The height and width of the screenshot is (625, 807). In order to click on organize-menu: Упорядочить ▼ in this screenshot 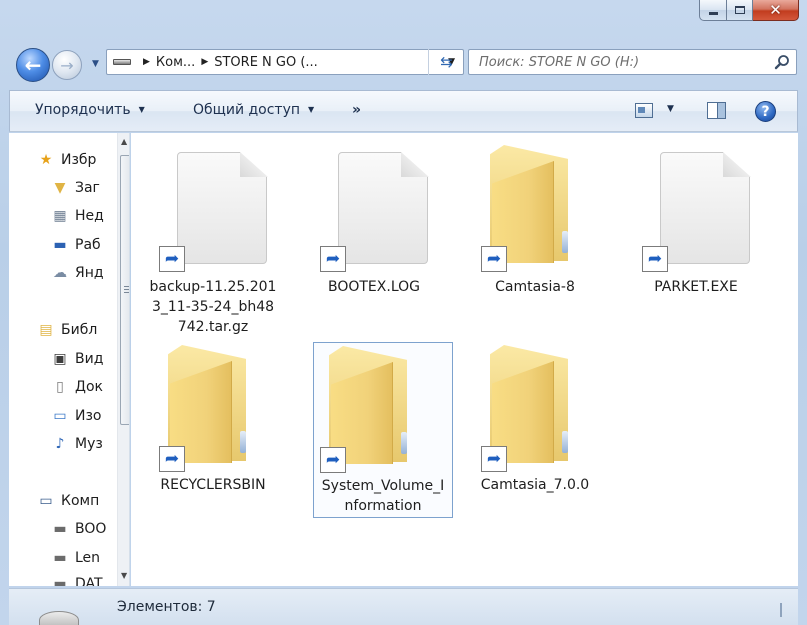, I will do `click(90, 110)`.